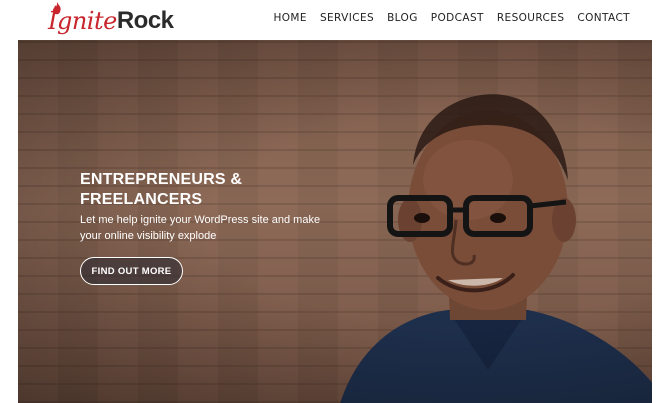 The width and height of the screenshot is (670, 403). Describe the element at coordinates (56, 8) in the screenshot. I see `flame-icon` at that location.